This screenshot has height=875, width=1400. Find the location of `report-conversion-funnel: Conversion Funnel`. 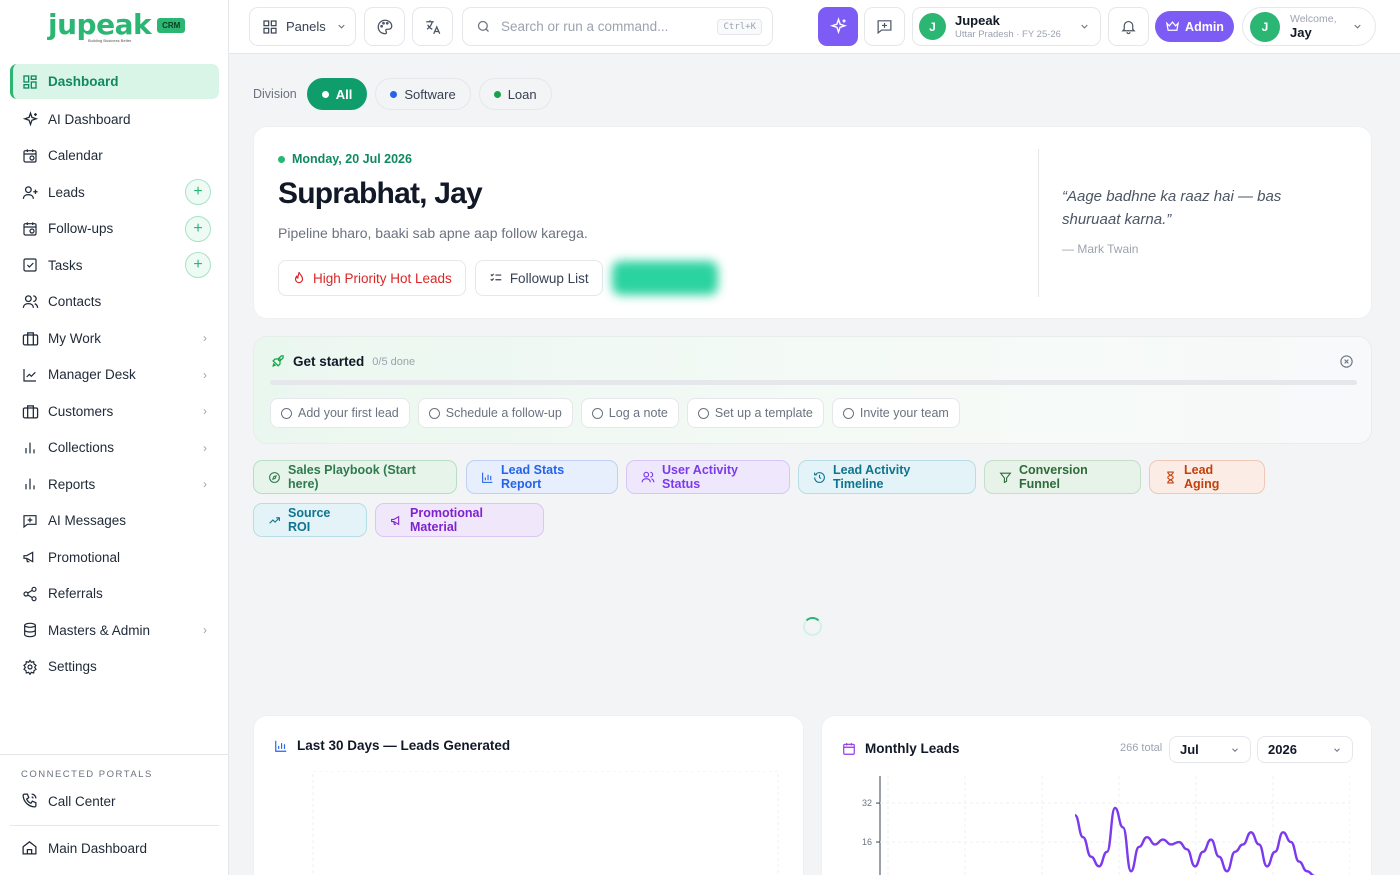

report-conversion-funnel: Conversion Funnel is located at coordinates (1062, 477).